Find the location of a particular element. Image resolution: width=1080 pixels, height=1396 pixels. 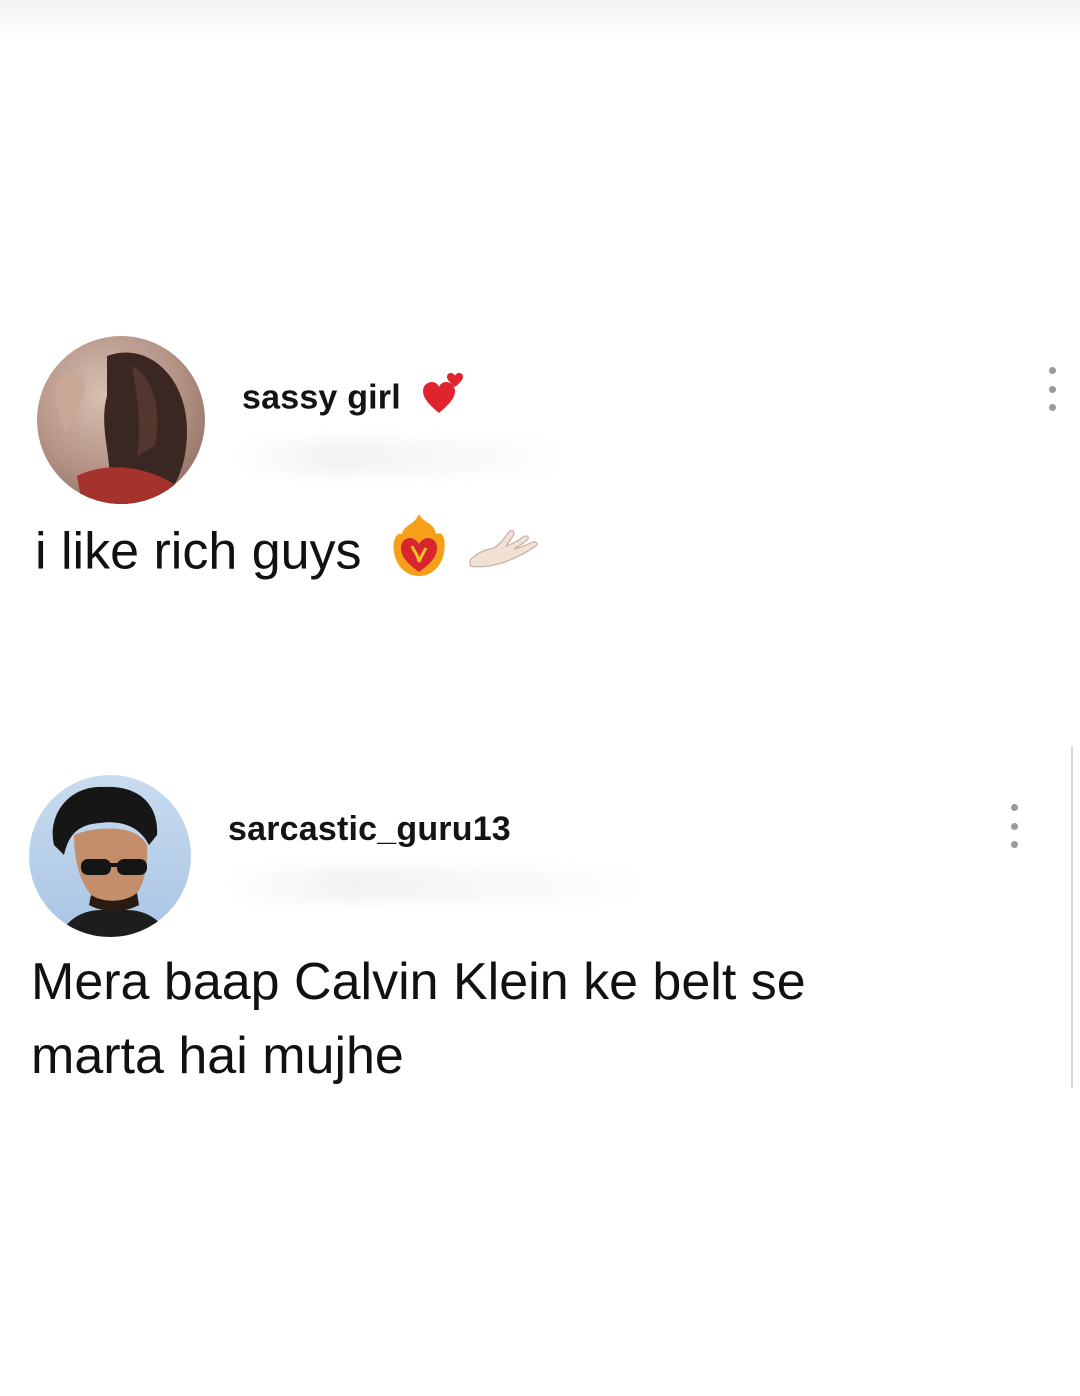

vertical-ellipsis-icon is located at coordinates (1014, 807).